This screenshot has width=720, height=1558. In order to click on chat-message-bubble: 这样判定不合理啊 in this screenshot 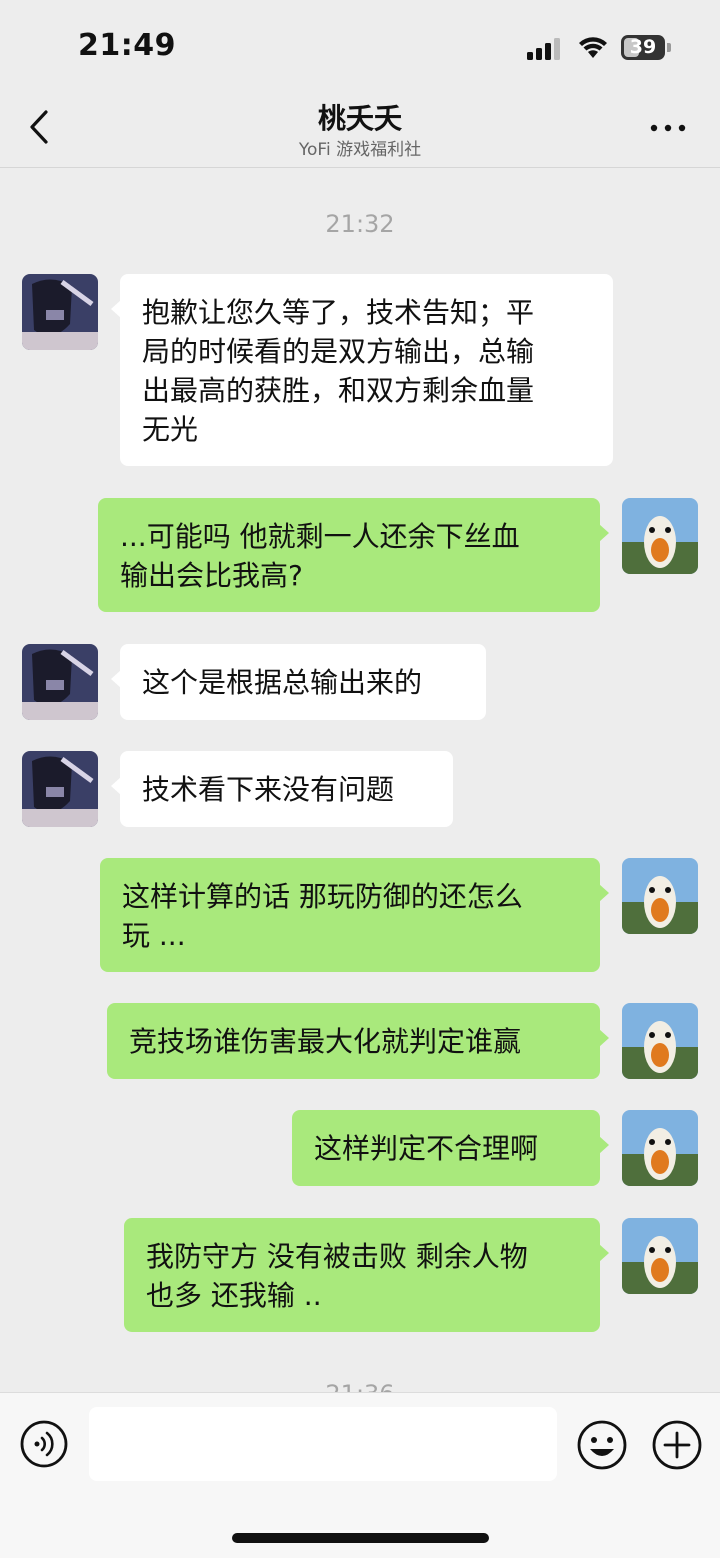, I will do `click(450, 1148)`.